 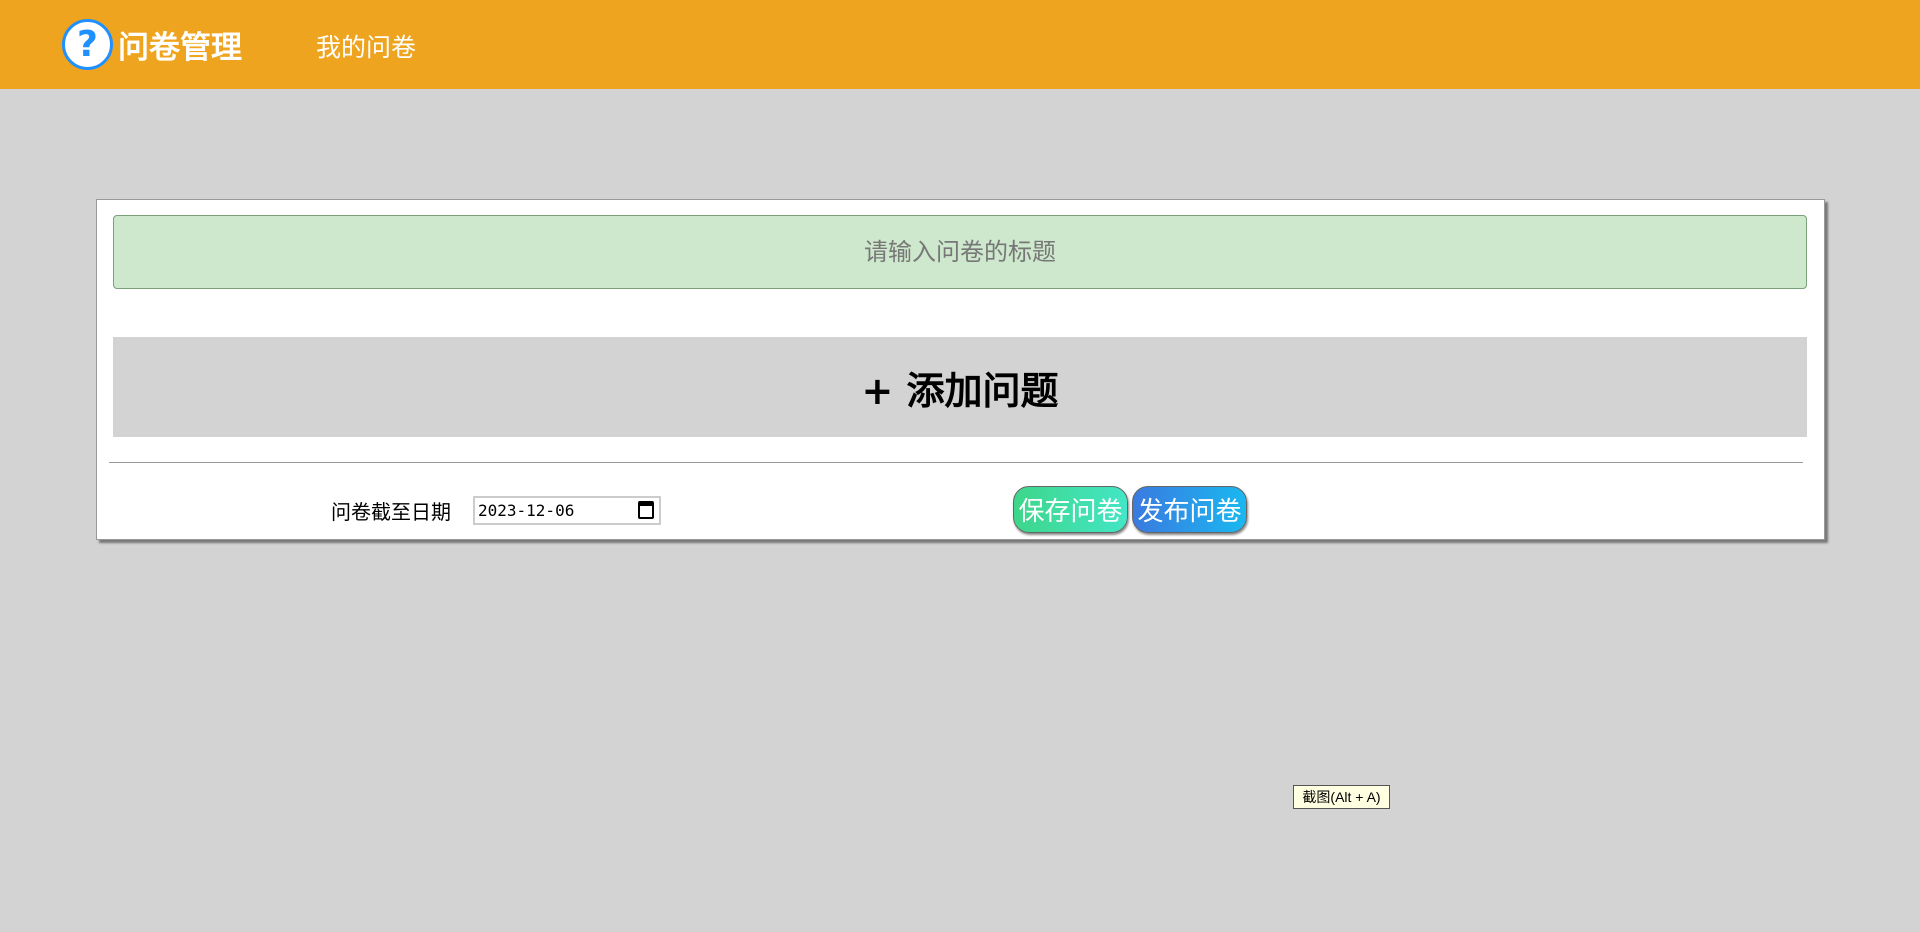 I want to click on survey-title-input, so click(x=960, y=252).